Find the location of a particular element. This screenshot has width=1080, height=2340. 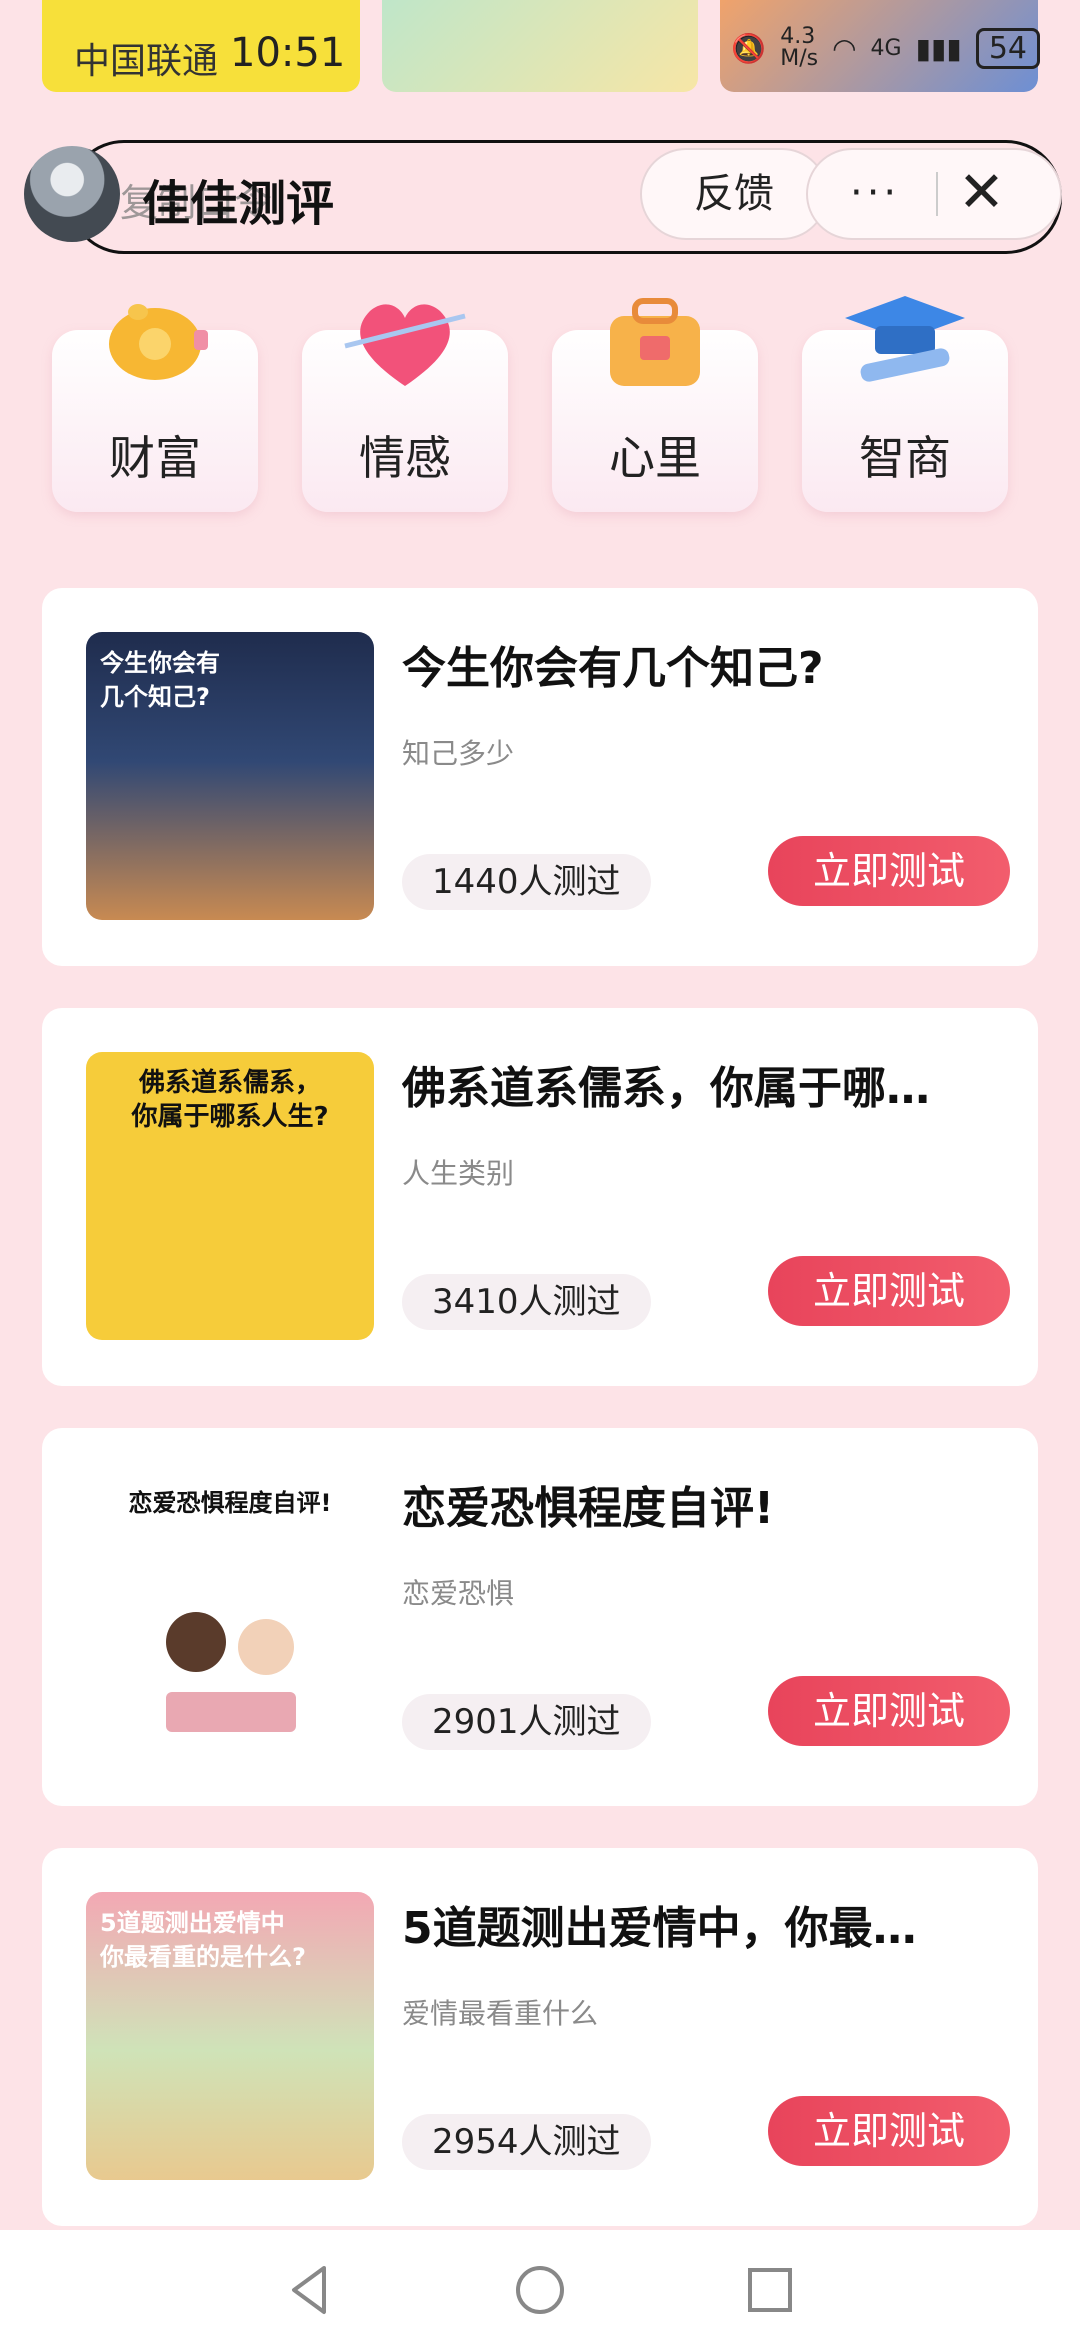

recents-icon is located at coordinates (770, 2290).